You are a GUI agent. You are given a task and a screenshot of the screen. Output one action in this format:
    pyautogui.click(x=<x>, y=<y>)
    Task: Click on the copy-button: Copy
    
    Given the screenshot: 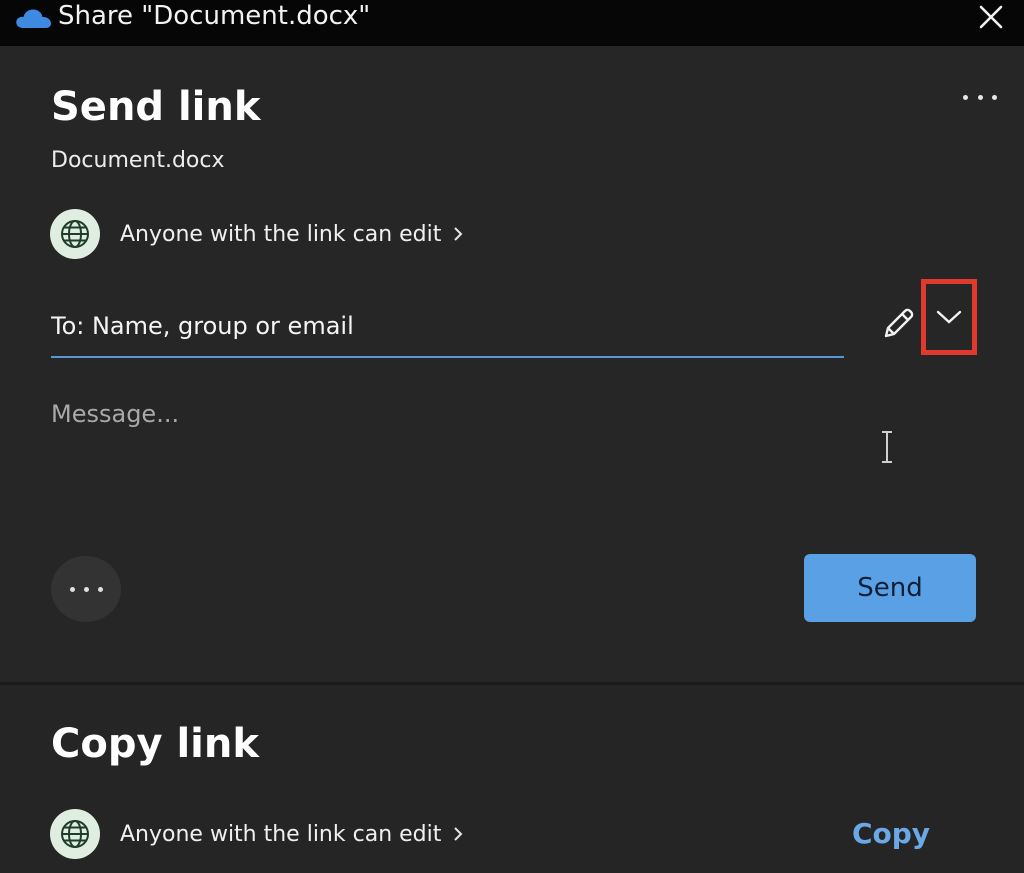 What is the action you would take?
    pyautogui.click(x=891, y=833)
    